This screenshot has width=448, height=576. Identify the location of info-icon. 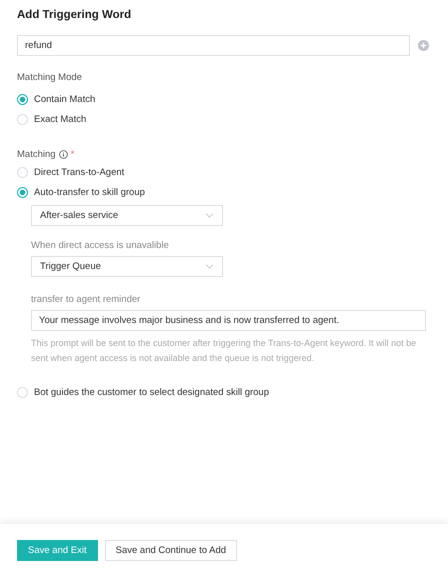
(63, 154).